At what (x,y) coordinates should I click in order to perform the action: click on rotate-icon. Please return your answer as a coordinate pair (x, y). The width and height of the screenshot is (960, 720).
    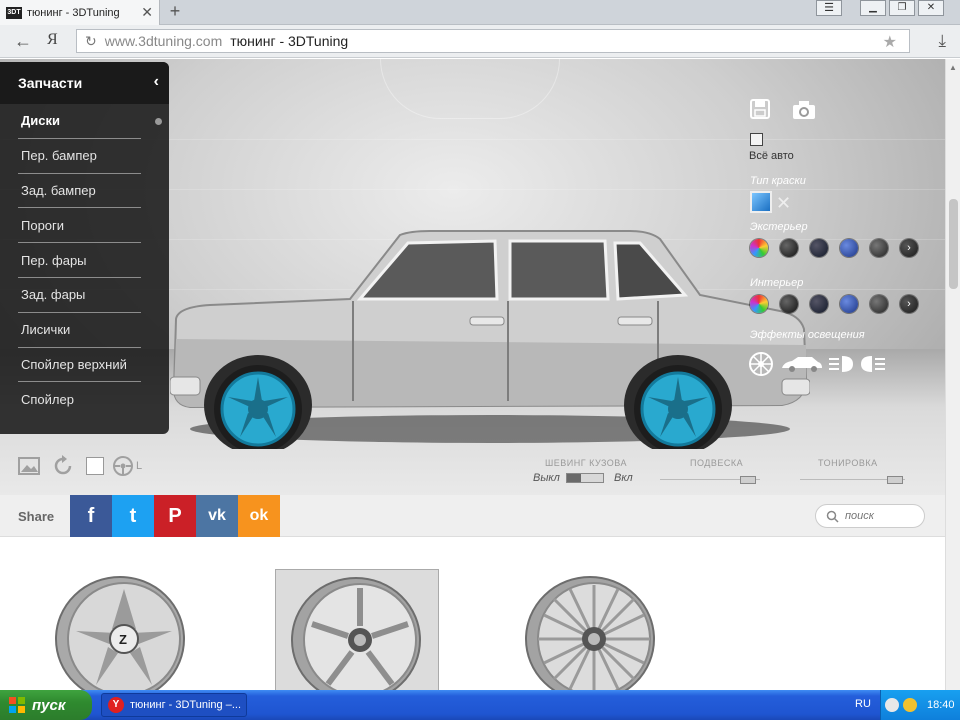
    Looking at the image, I should click on (63, 466).